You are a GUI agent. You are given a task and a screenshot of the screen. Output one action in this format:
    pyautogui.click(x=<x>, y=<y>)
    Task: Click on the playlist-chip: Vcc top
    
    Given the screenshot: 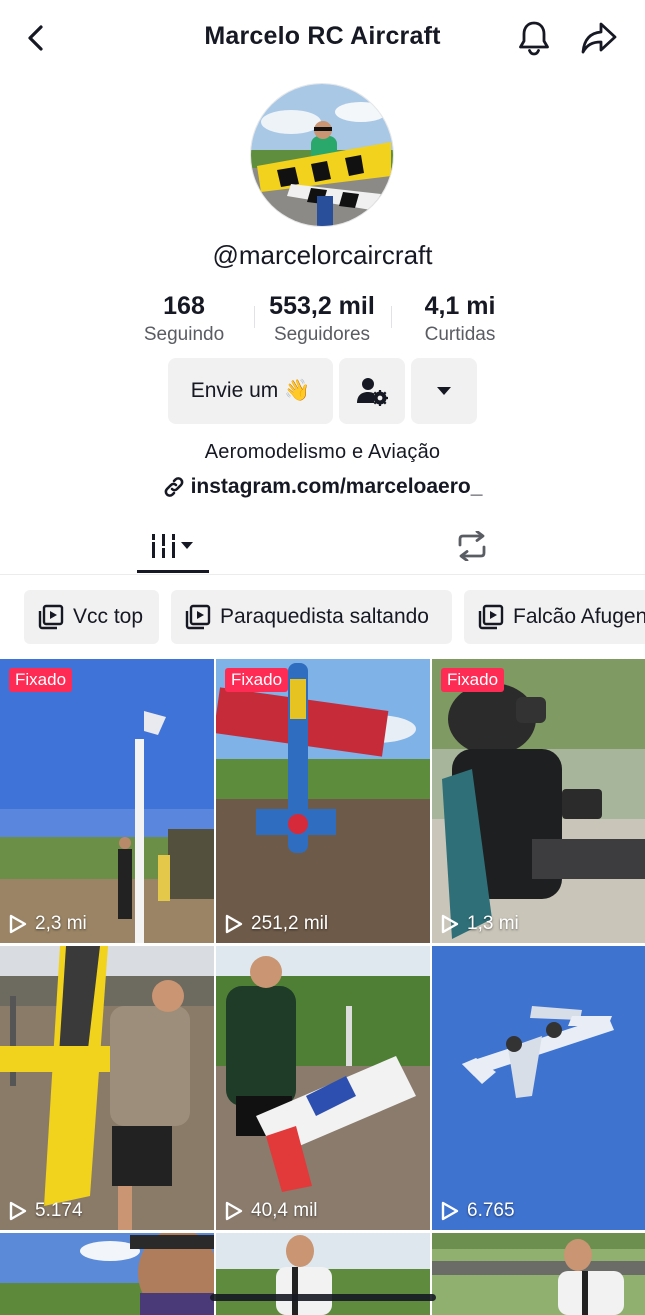 What is the action you would take?
    pyautogui.click(x=91, y=617)
    